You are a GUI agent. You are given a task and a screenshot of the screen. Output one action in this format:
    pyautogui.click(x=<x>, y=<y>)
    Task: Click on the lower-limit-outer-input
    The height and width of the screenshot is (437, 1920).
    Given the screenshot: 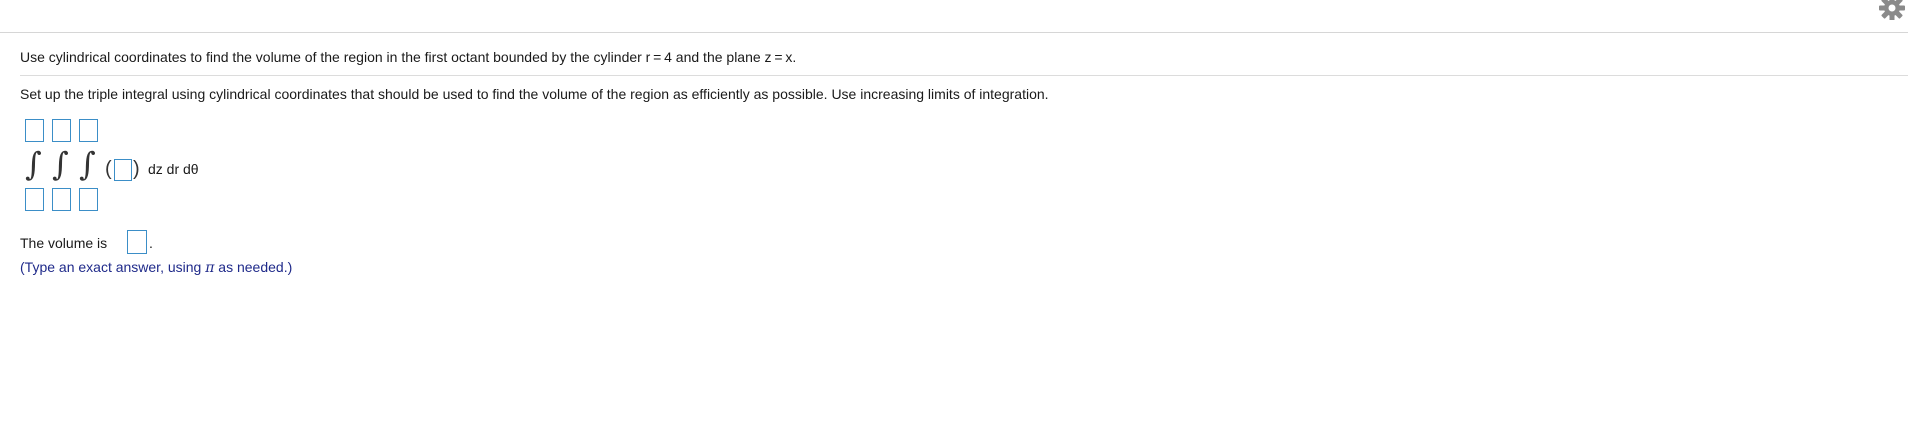 What is the action you would take?
    pyautogui.click(x=34, y=199)
    